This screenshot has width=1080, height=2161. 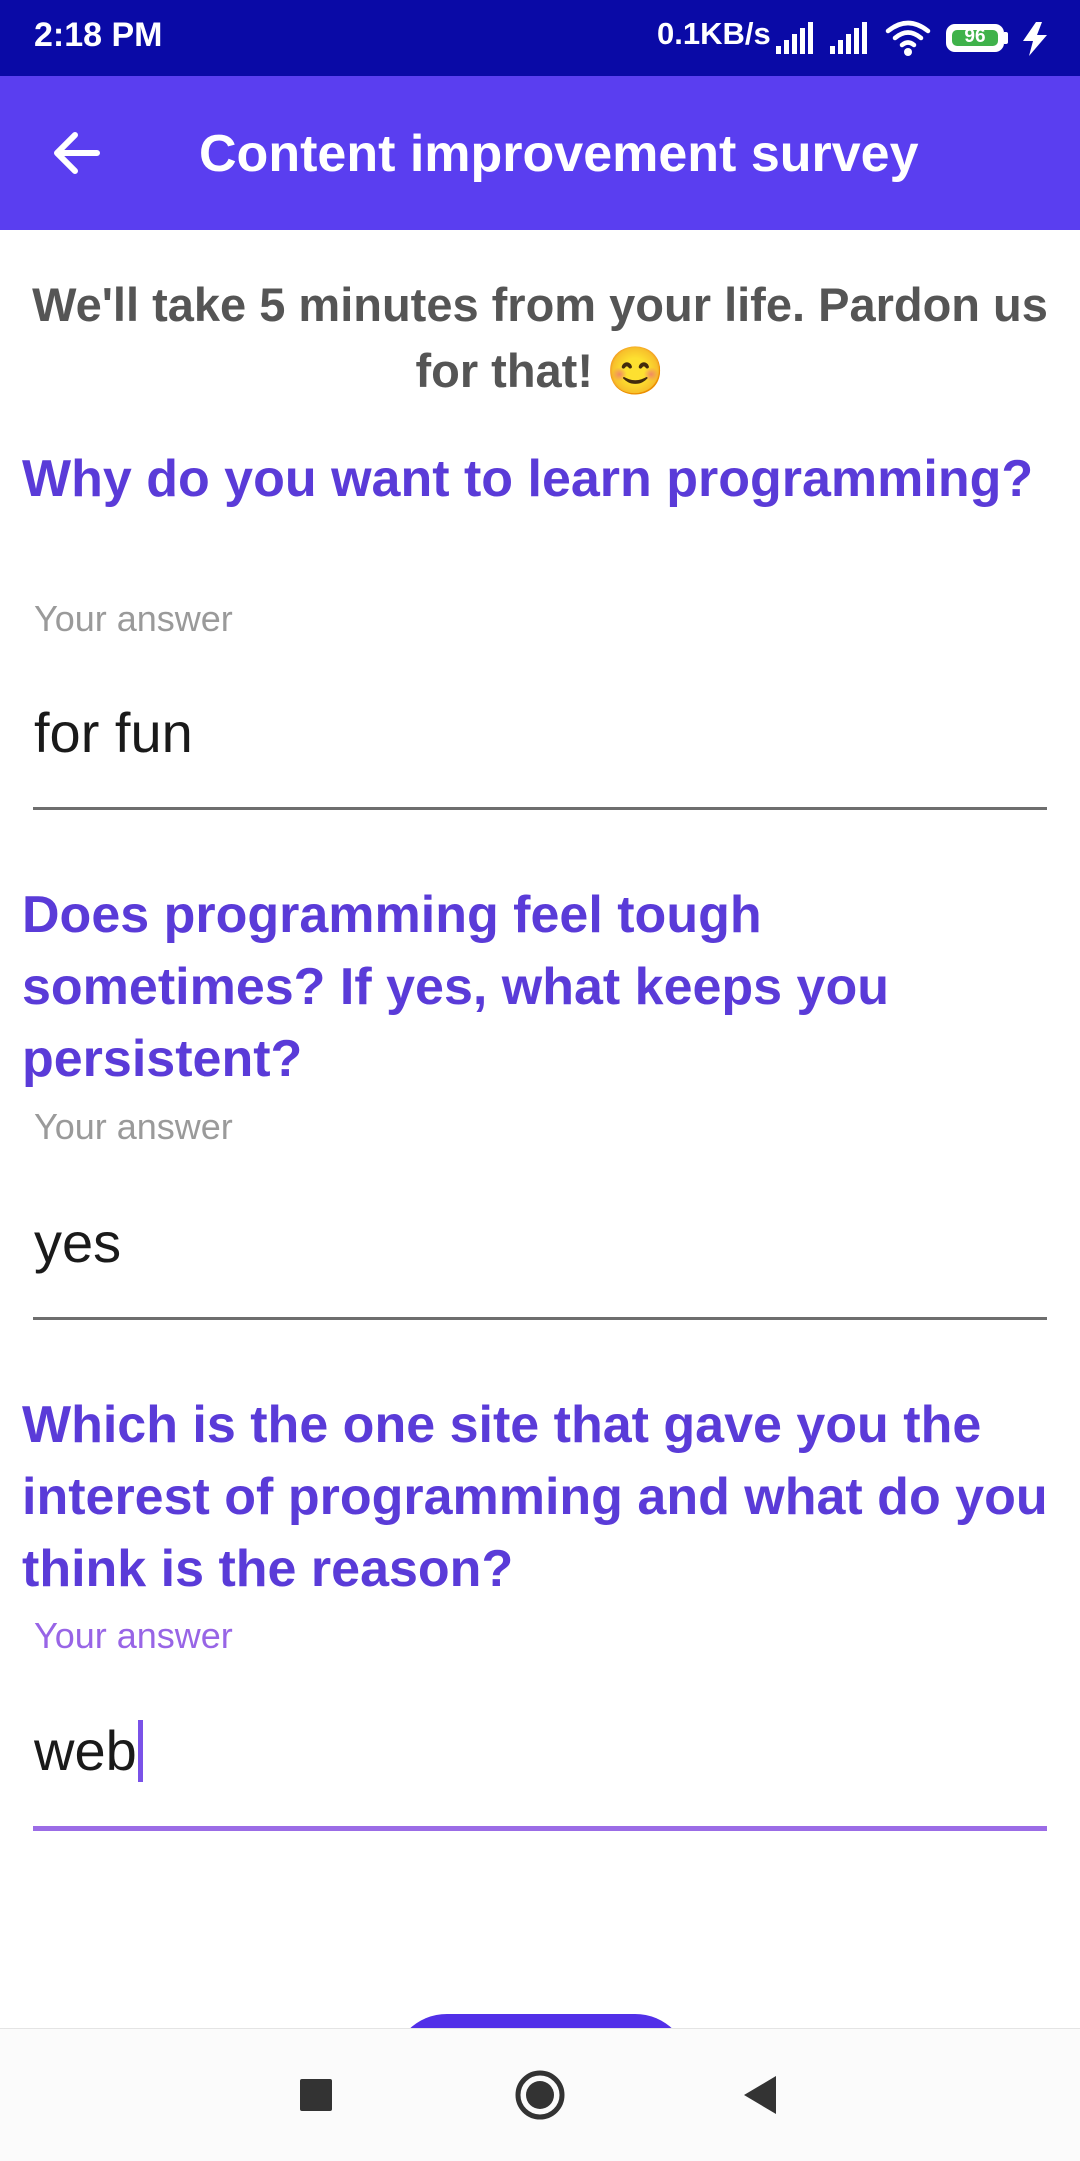 I want to click on question-3-answer-input: web, so click(x=88, y=1750).